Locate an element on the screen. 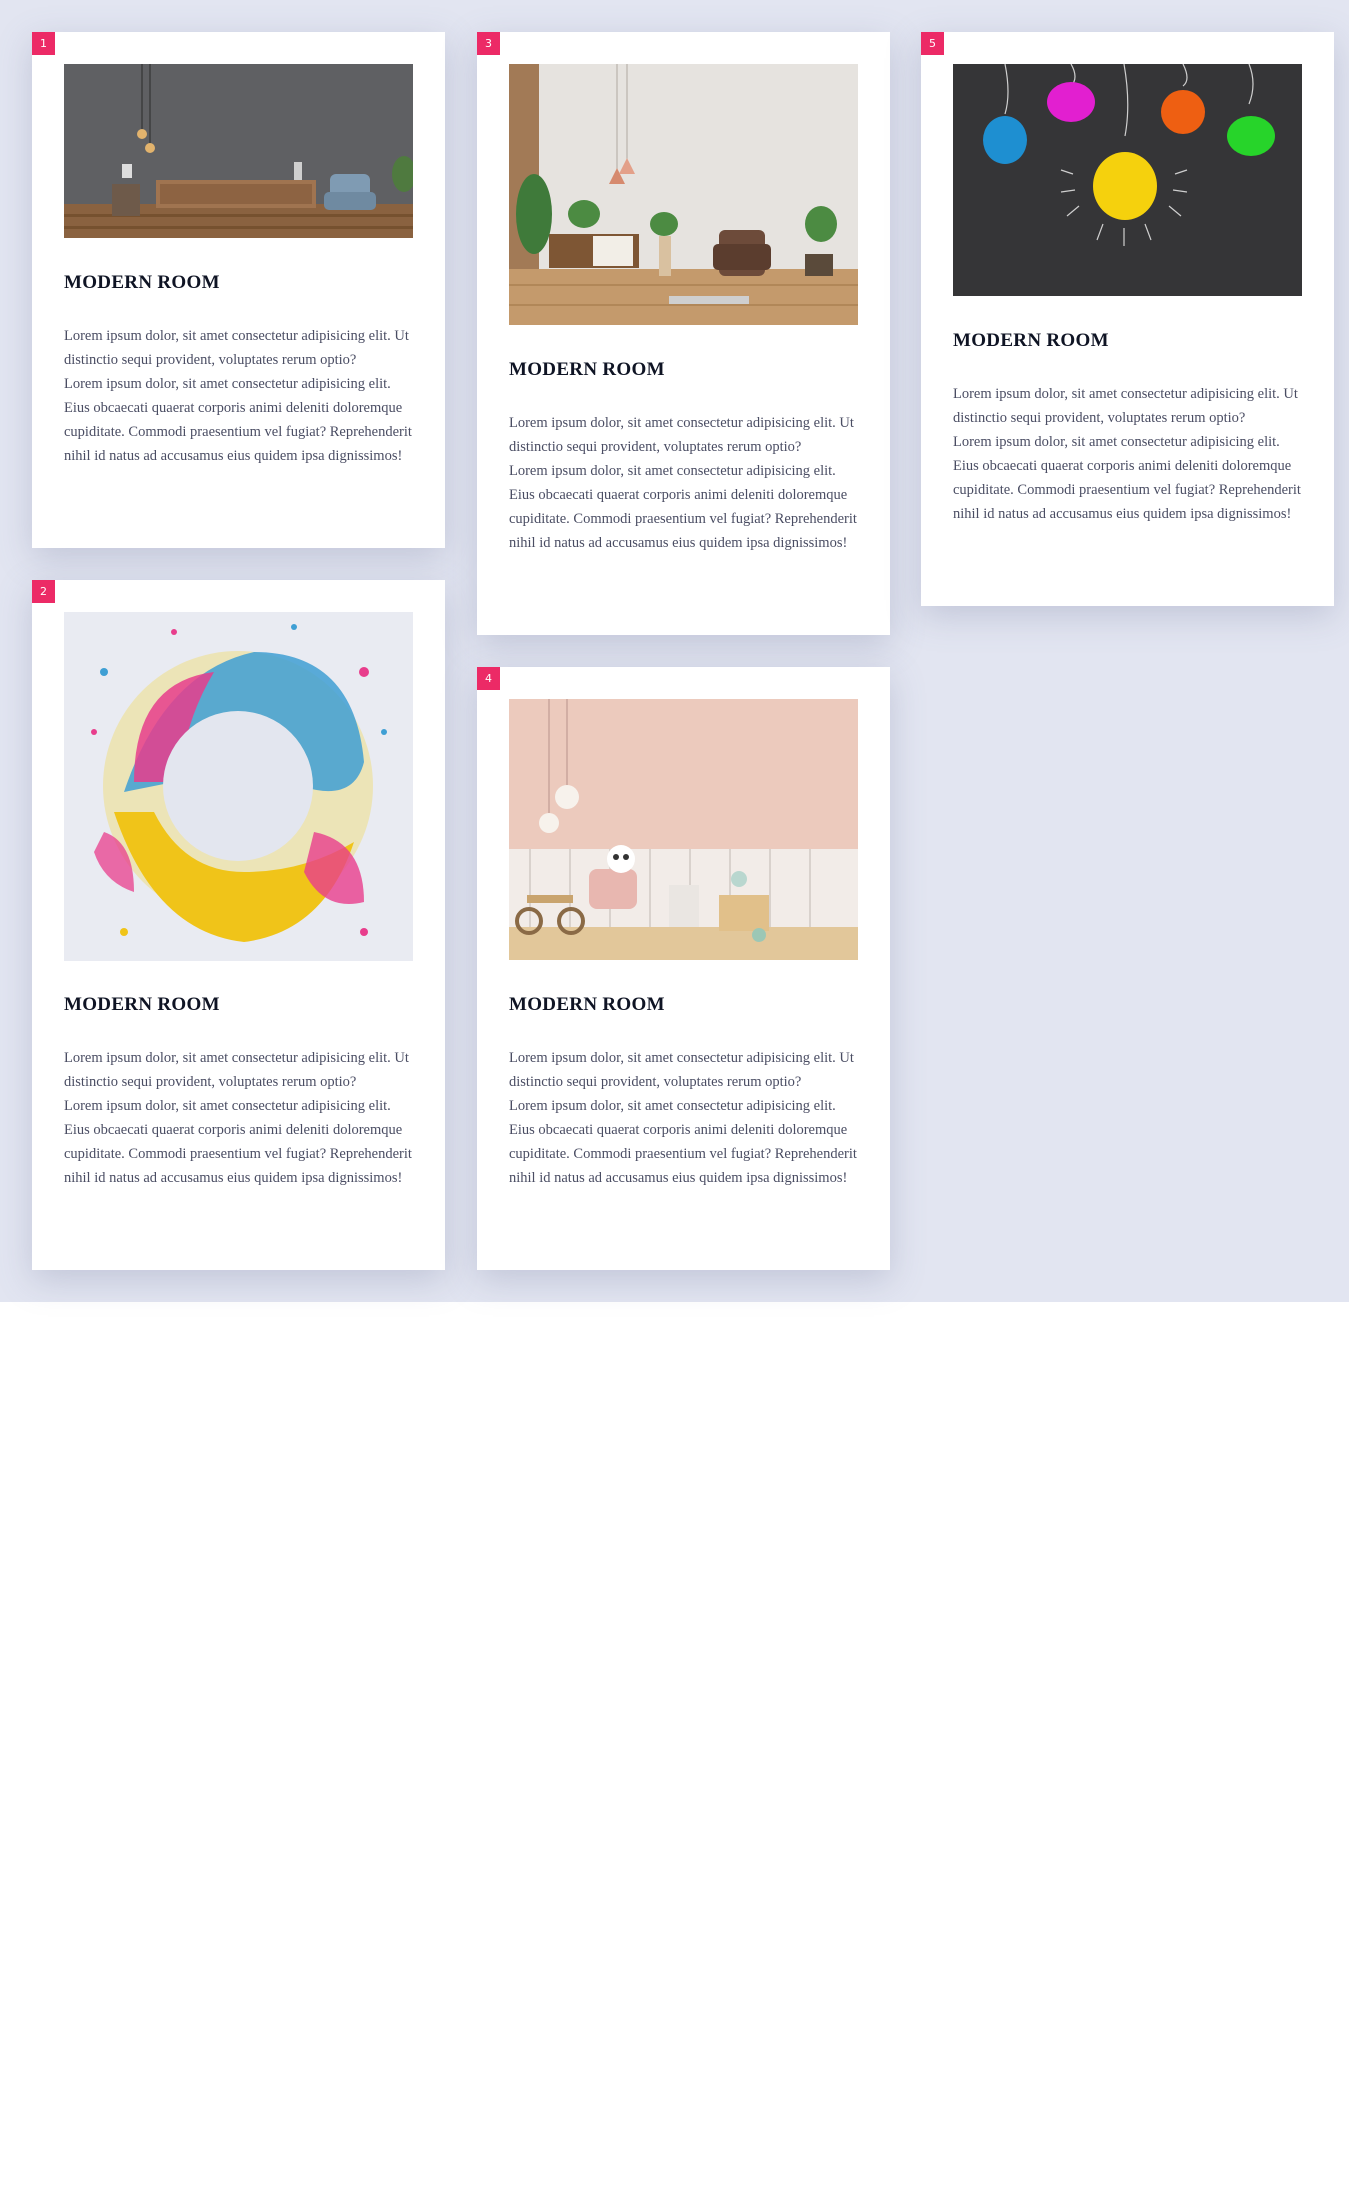 The width and height of the screenshot is (1349, 2204). card-number-badge: 2 is located at coordinates (43, 591).